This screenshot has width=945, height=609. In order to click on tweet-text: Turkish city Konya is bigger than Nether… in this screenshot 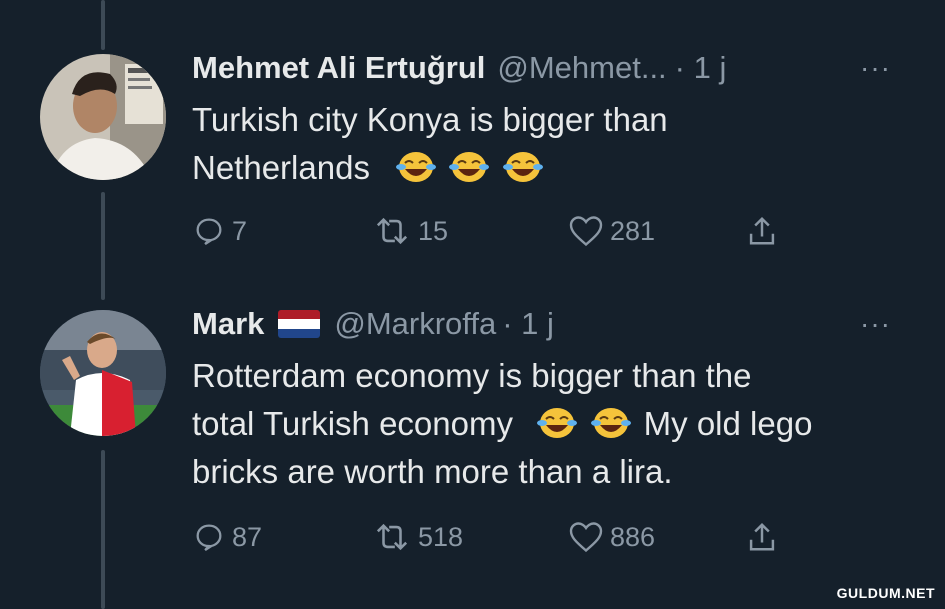, I will do `click(552, 144)`.